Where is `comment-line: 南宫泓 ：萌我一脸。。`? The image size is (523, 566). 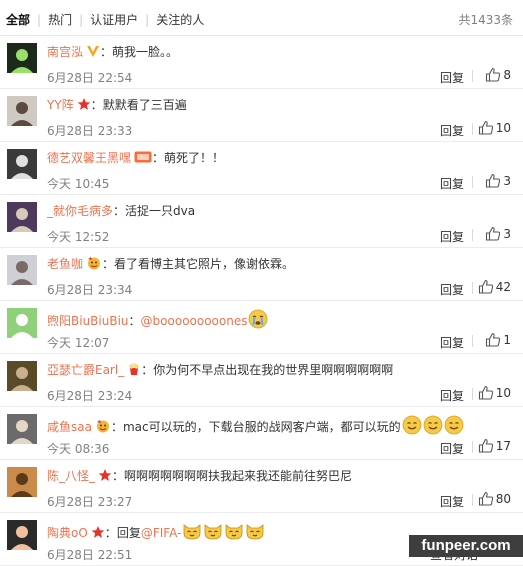 comment-line: 南宫泓 ：萌我一脸。。 is located at coordinates (112, 53).